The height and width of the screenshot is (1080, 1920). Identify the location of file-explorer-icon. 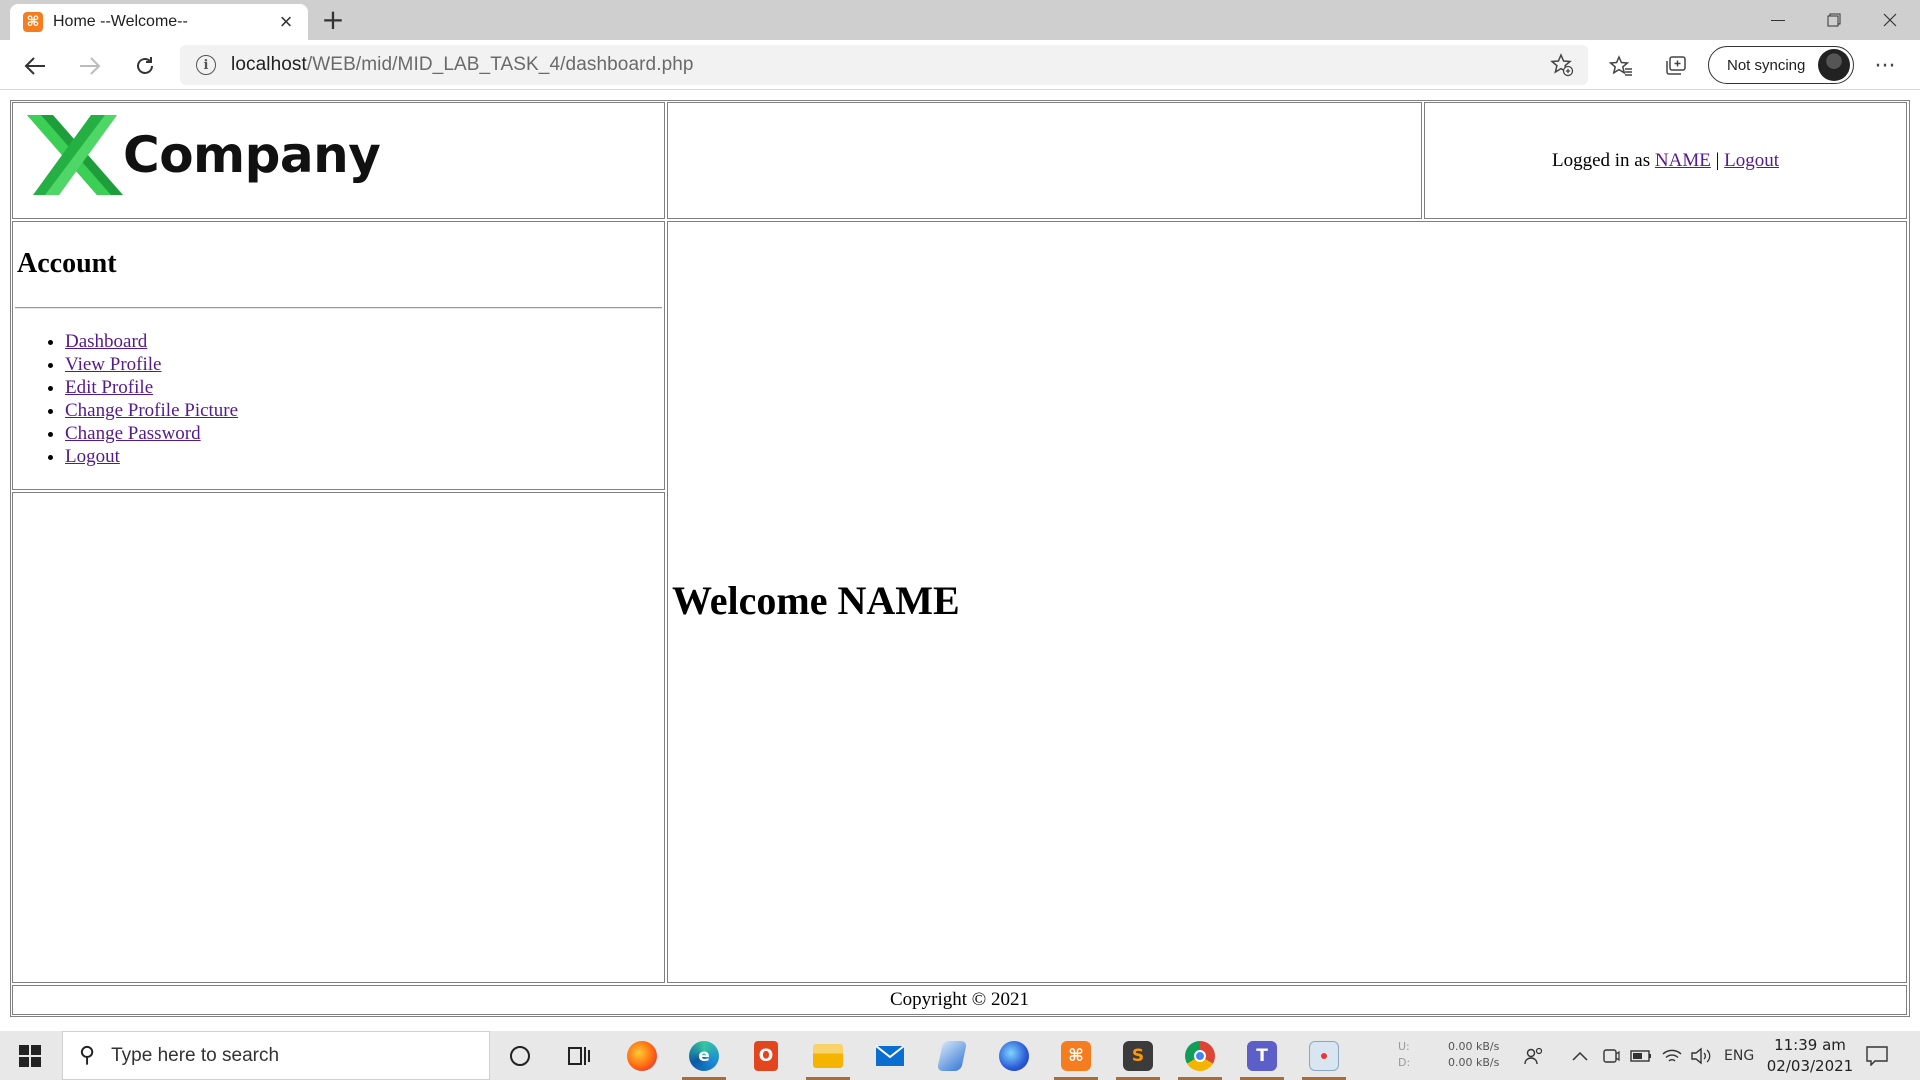
(828, 1055).